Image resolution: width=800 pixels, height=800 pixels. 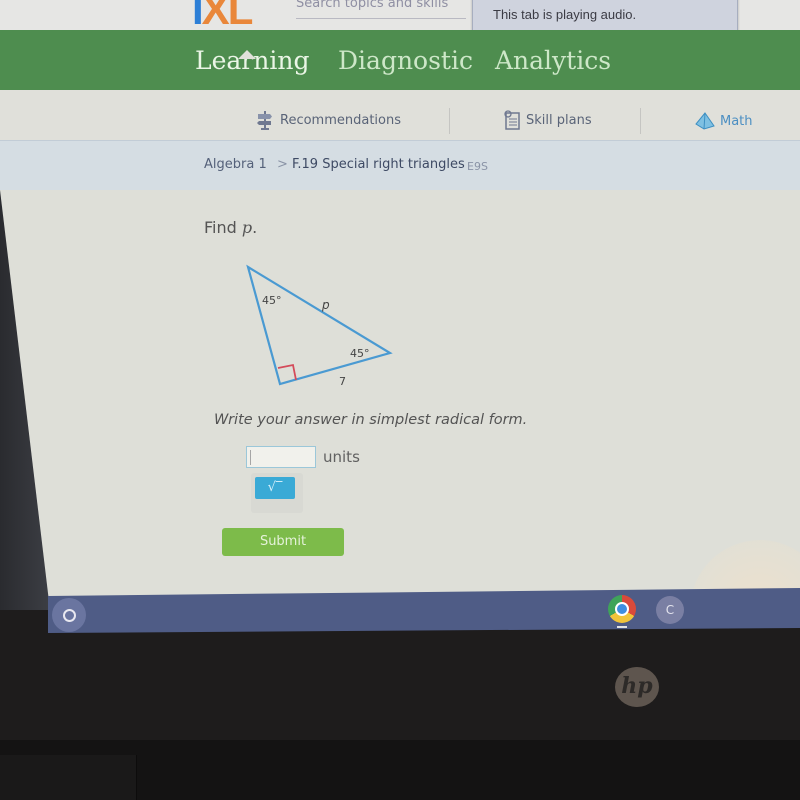 What do you see at coordinates (281, 457) in the screenshot?
I see `answer-input` at bounding box center [281, 457].